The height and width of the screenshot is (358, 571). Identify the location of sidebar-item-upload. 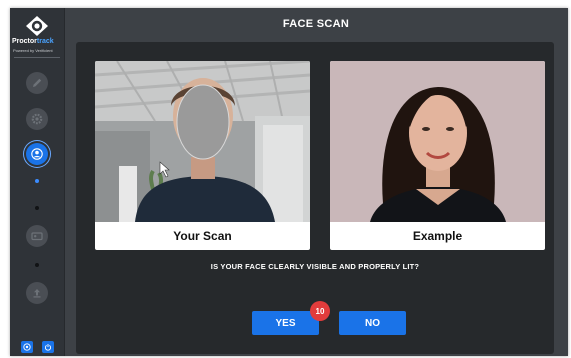
(37, 293).